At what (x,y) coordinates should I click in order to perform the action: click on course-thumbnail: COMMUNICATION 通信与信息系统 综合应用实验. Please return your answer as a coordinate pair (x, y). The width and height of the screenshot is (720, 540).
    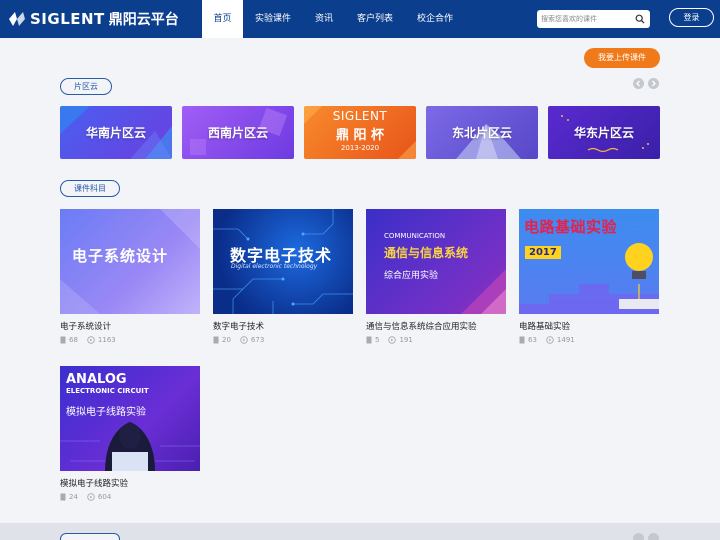
    Looking at the image, I should click on (436, 261).